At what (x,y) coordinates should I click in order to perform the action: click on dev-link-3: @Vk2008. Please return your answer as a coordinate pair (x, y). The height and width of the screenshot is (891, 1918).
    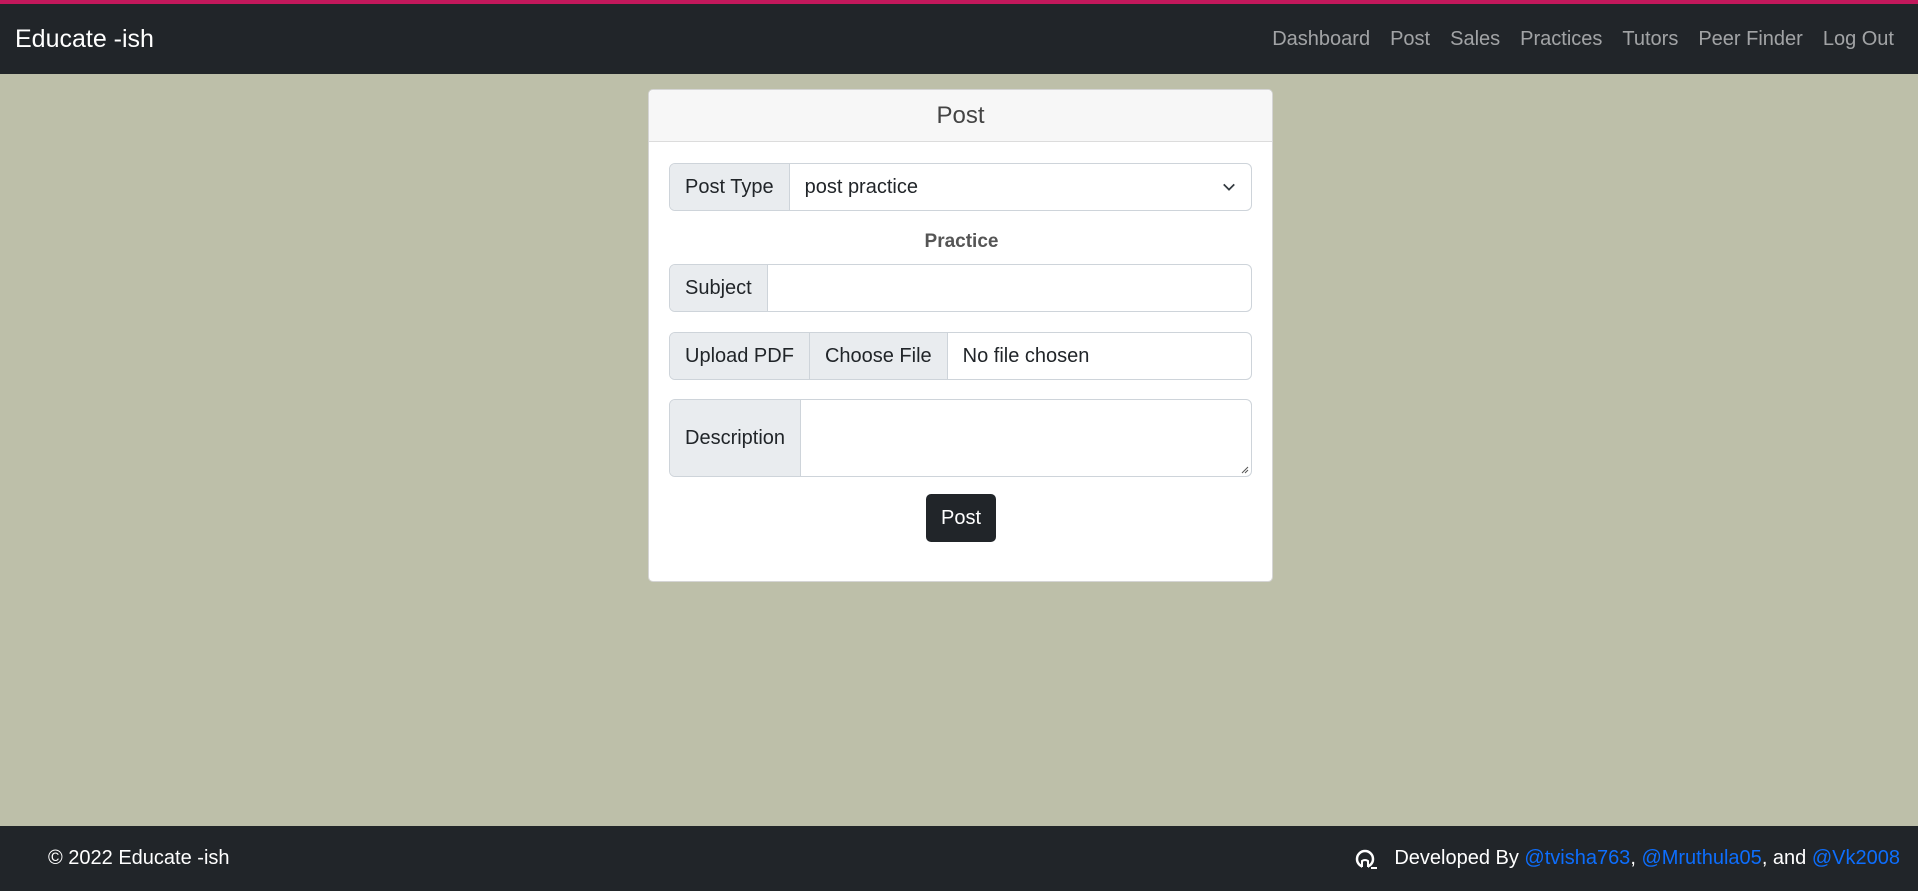
    Looking at the image, I should click on (1856, 858).